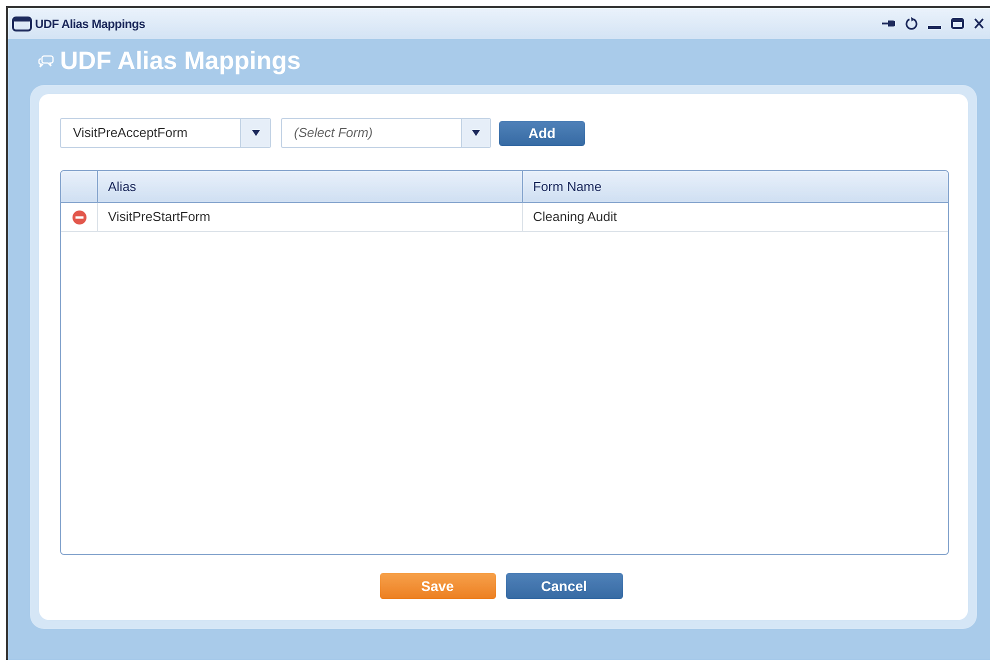 The width and height of the screenshot is (990, 671). What do you see at coordinates (911, 23) in the screenshot?
I see `refresh-icon` at bounding box center [911, 23].